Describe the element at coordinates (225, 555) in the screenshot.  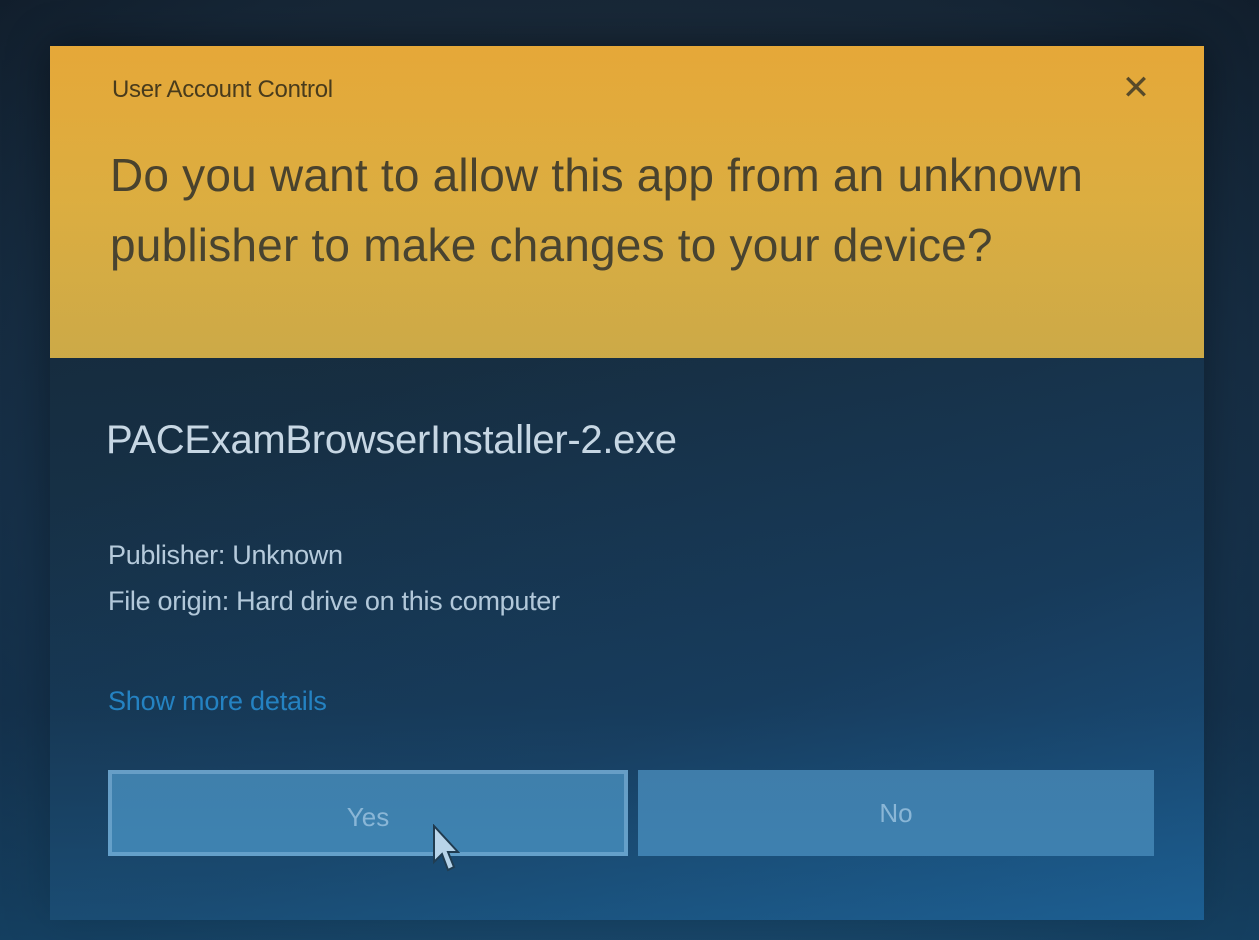
I see `publisher-info: Publisher: Unknown` at that location.